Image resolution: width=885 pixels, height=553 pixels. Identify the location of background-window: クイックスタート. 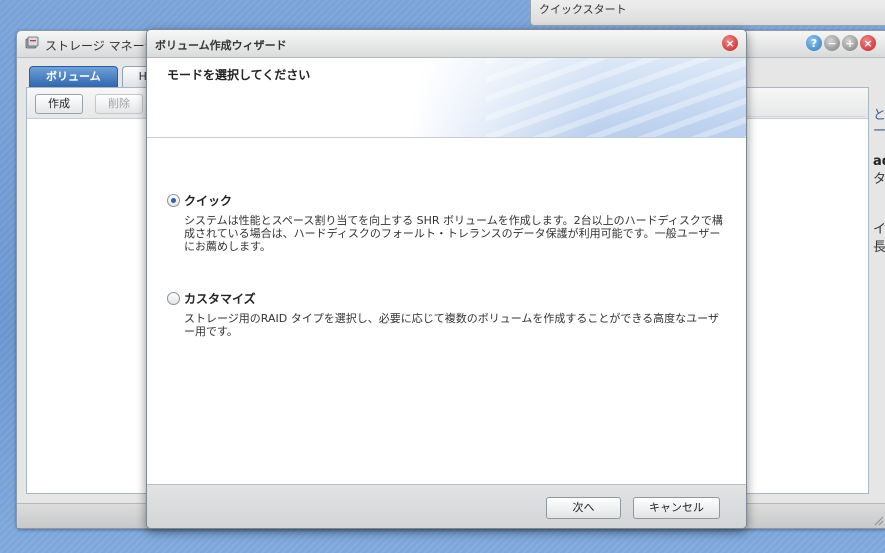
(707, 13).